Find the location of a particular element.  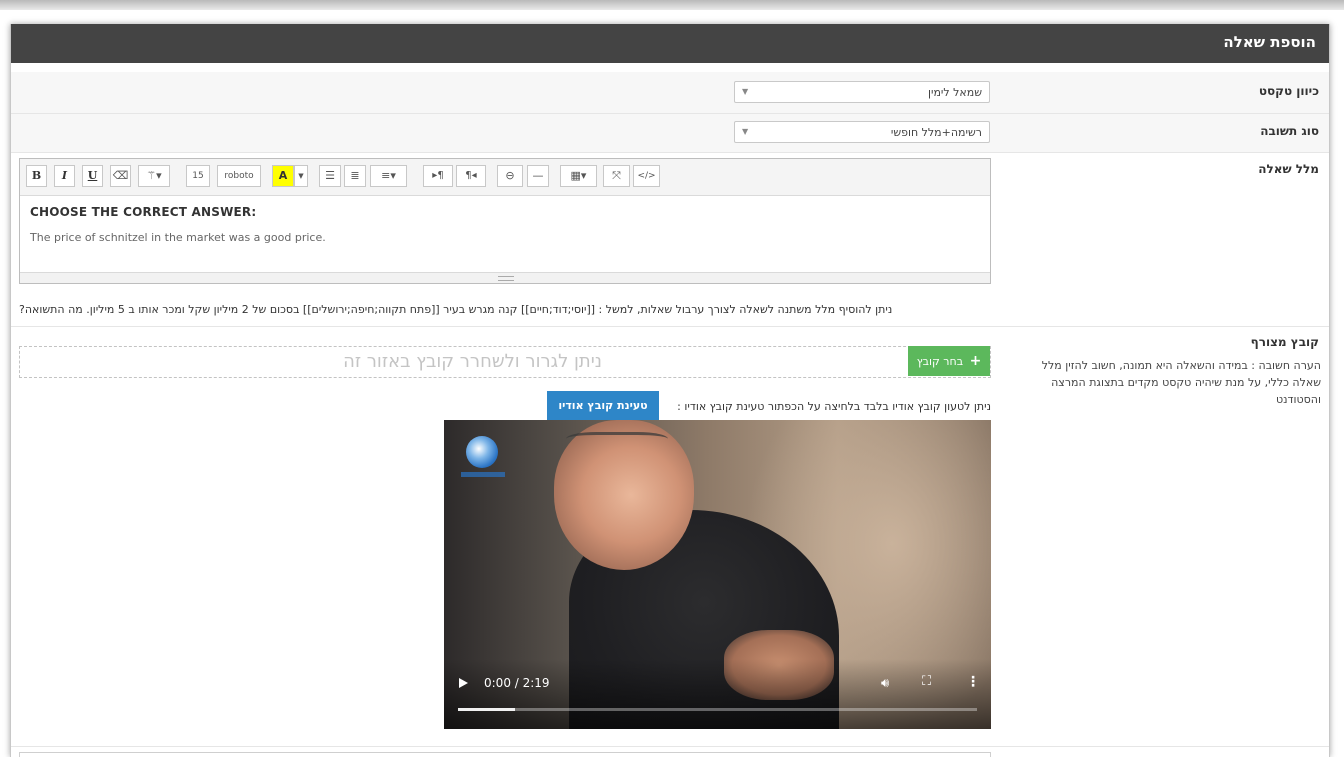

answer-type-label: סוג תשובה is located at coordinates (1289, 131).